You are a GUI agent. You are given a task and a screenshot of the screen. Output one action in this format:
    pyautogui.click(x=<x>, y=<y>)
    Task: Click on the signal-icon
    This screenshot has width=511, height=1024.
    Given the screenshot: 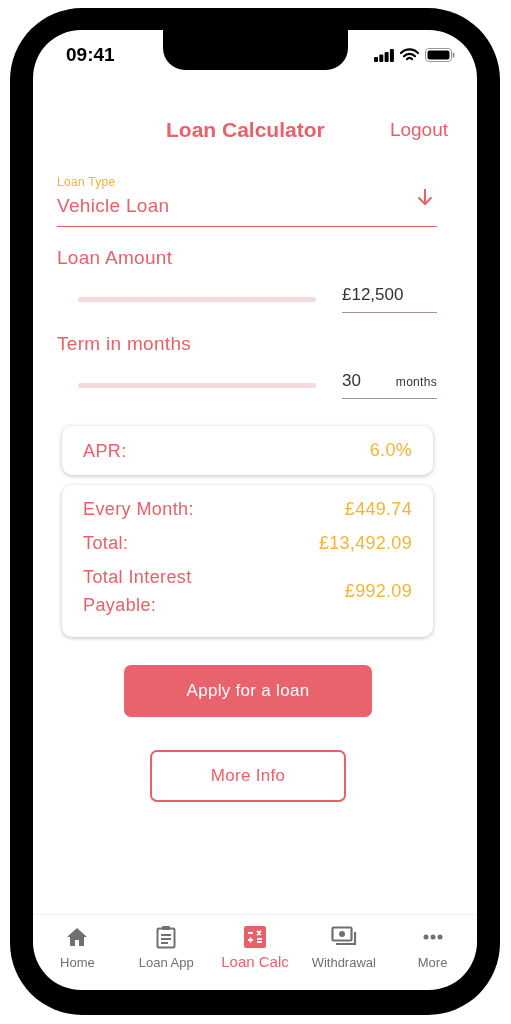 What is the action you would take?
    pyautogui.click(x=384, y=55)
    